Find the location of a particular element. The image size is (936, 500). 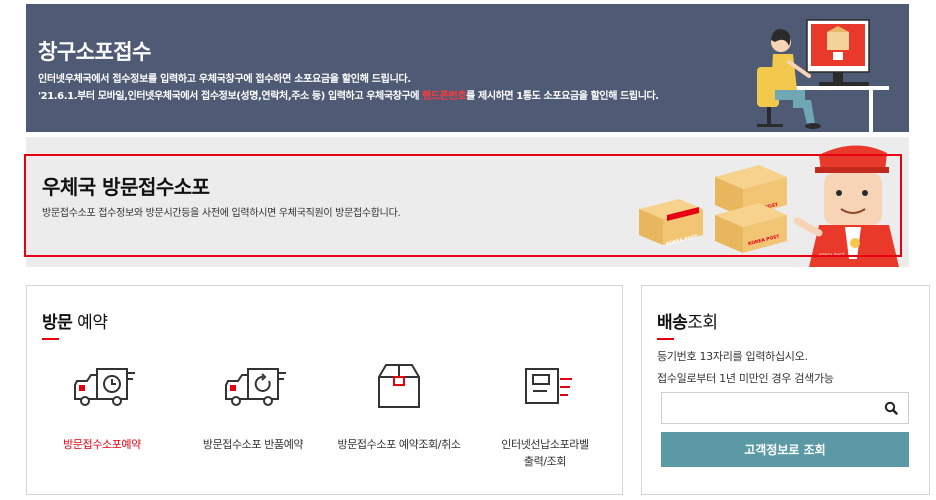

service-reservation-lookup: 방문접수소포 예약조회/취소 is located at coordinates (399, 407).